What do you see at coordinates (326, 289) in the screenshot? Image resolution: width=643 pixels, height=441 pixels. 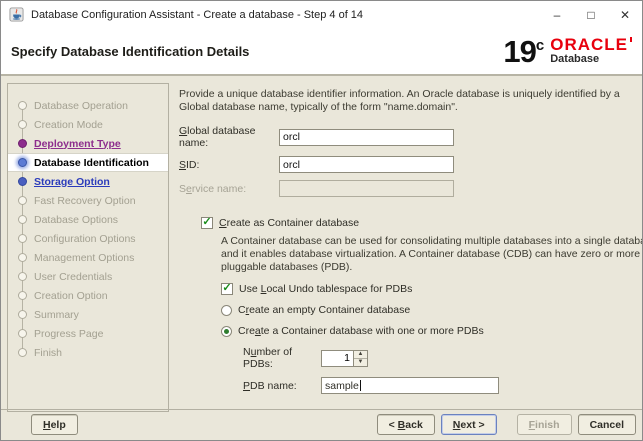 I see `local-undo-label: Use Local Undo tablespace for PDBs` at bounding box center [326, 289].